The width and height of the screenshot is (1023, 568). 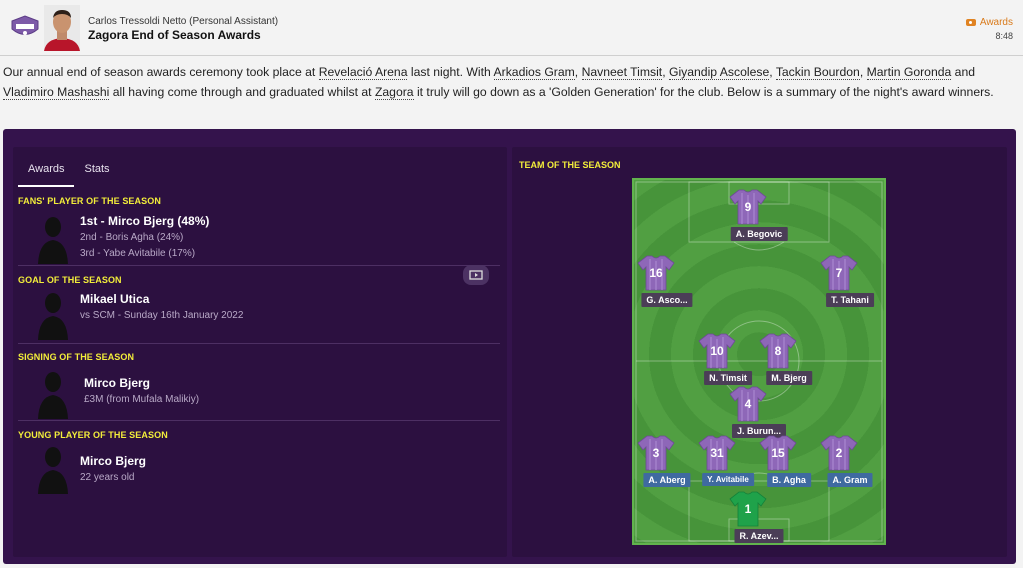 I want to click on player-link: Vladimiro Mashashi, so click(x=56, y=92).